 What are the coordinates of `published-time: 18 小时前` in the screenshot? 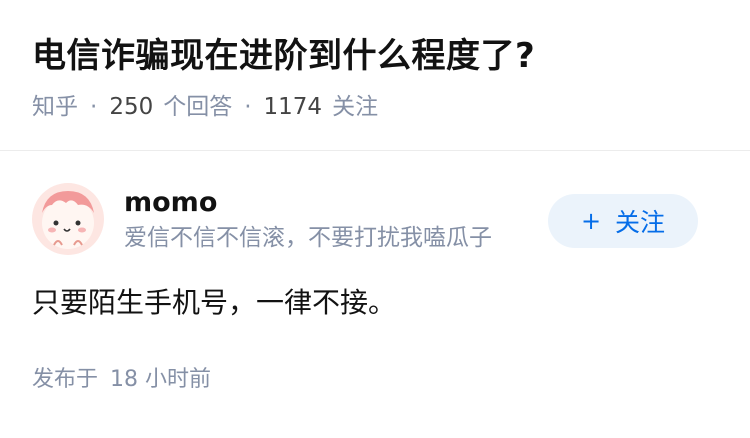 It's located at (161, 379).